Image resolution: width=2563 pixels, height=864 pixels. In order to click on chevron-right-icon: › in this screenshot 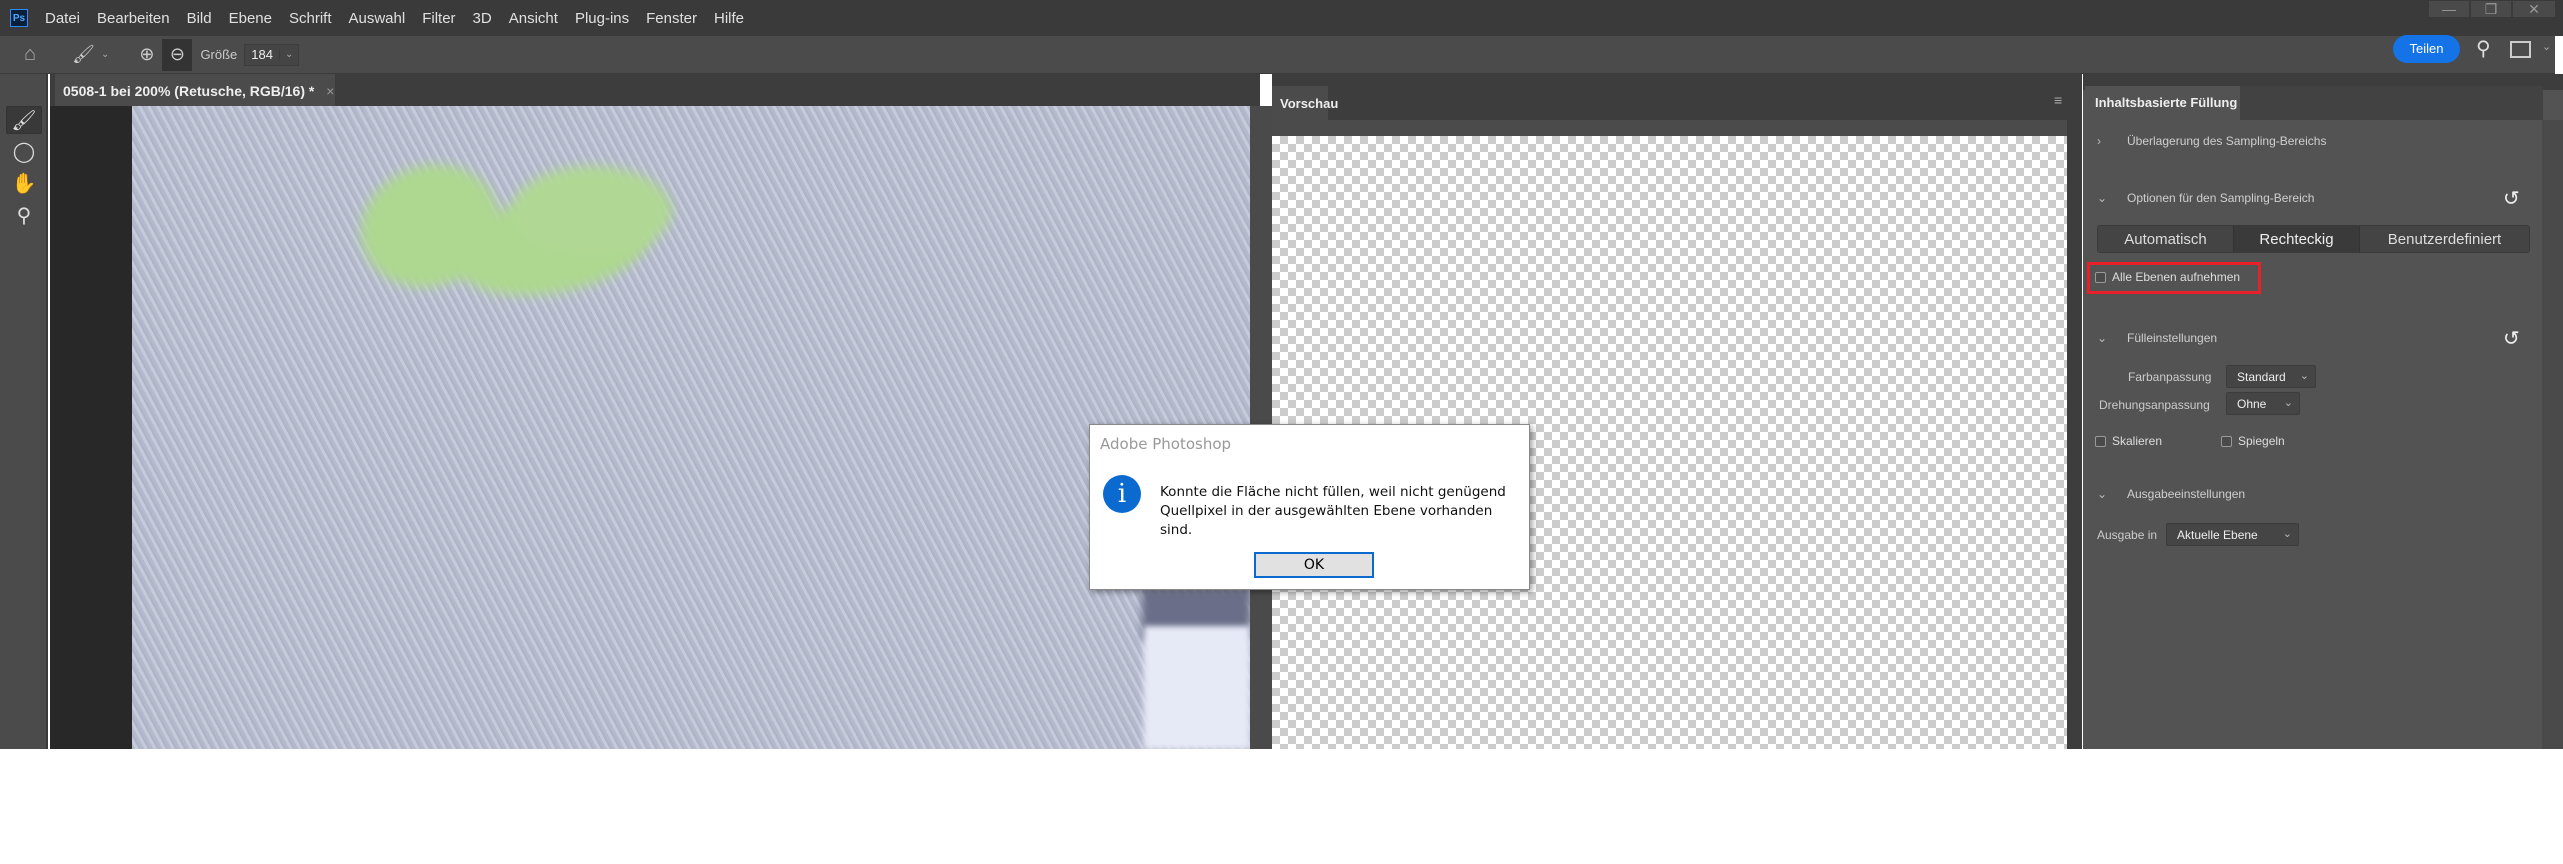, I will do `click(2099, 141)`.